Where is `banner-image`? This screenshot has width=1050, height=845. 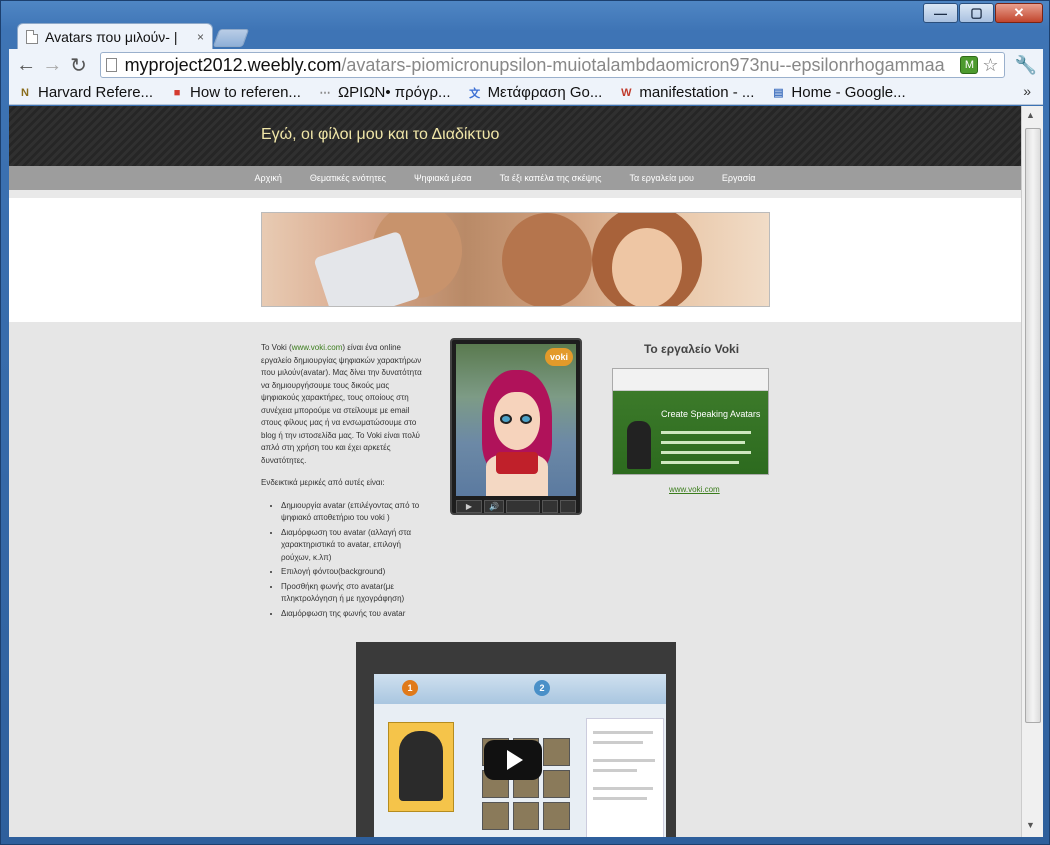
banner-image is located at coordinates (515, 259).